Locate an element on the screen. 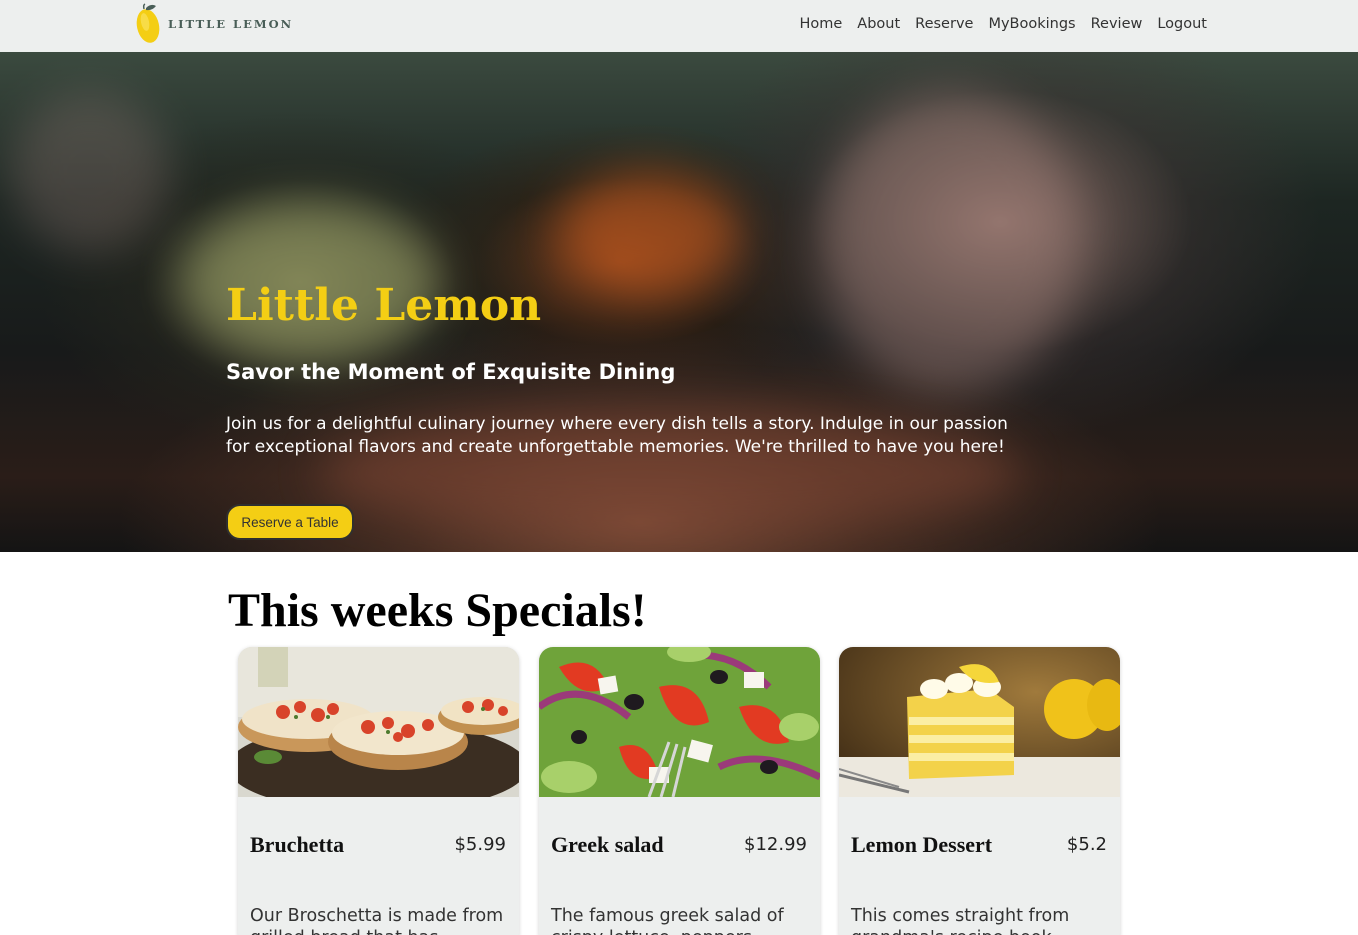 Image resolution: width=1358 pixels, height=935 pixels. lemon-dessert-image is located at coordinates (979, 722).